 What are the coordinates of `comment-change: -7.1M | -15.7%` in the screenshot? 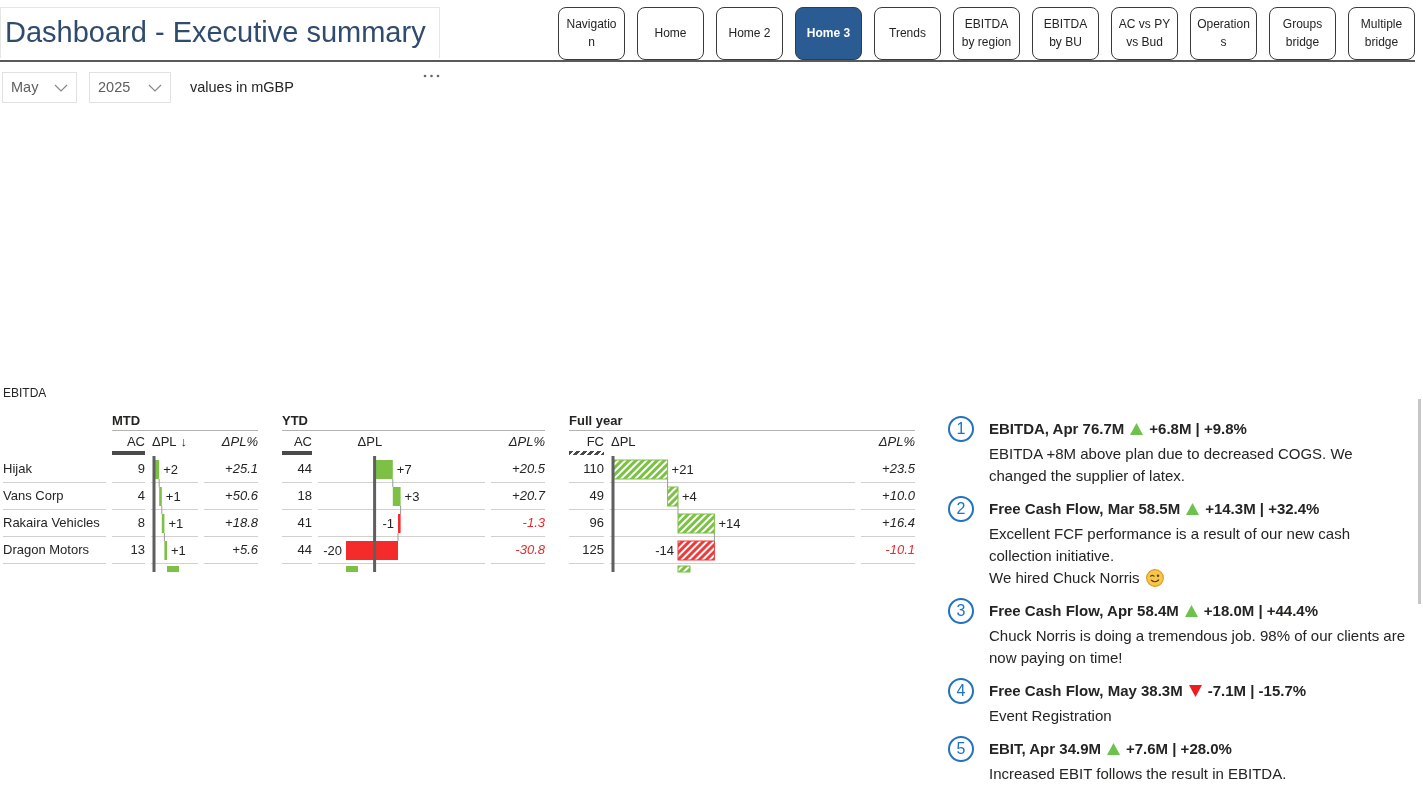 It's located at (1257, 691).